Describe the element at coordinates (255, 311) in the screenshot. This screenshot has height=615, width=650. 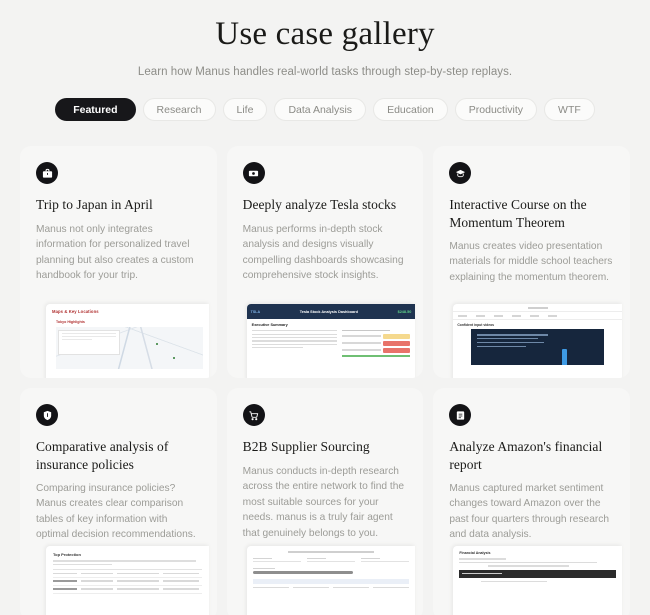
I see `dashboard-brand: TSLA` at that location.